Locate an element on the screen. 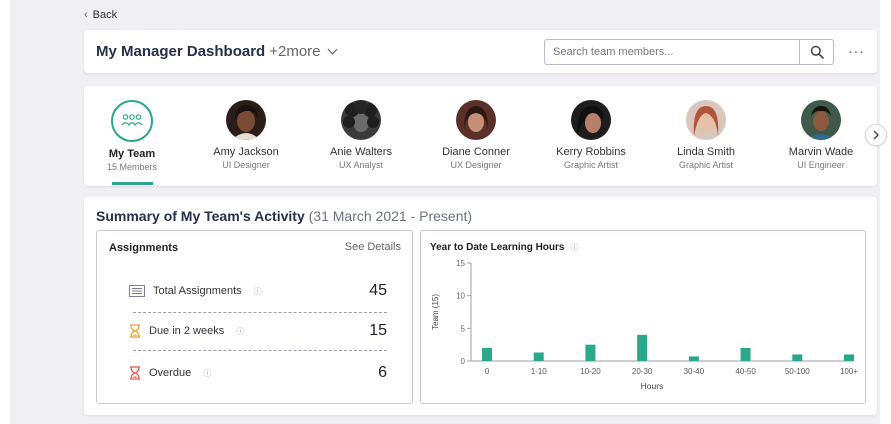  member-role: UI Engineer is located at coordinates (821, 165).